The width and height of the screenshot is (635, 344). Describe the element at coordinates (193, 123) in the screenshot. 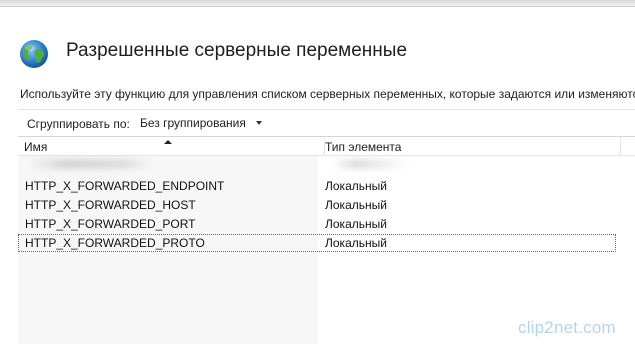

I see `group-by-value: Без группирования` at that location.